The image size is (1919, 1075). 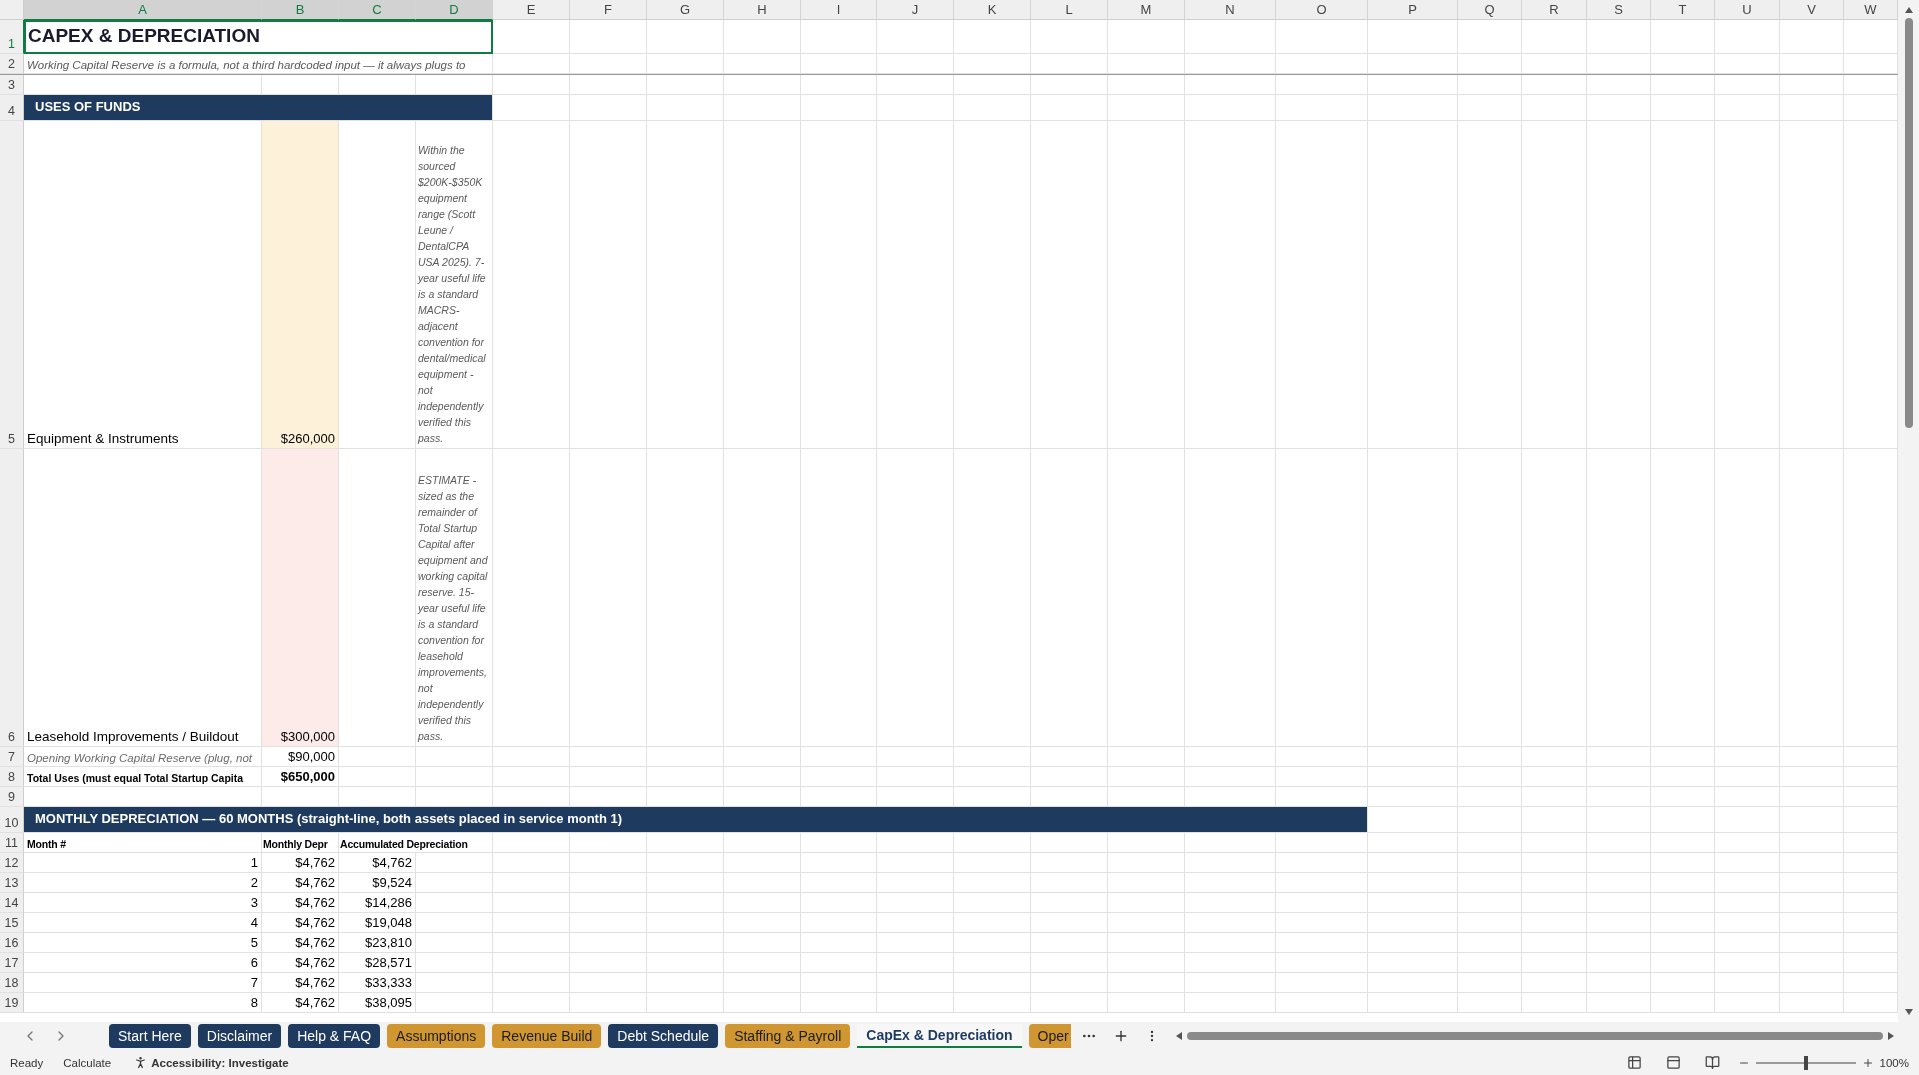 I want to click on sheet-tab: Staffing & Payroll, so click(x=788, y=1036).